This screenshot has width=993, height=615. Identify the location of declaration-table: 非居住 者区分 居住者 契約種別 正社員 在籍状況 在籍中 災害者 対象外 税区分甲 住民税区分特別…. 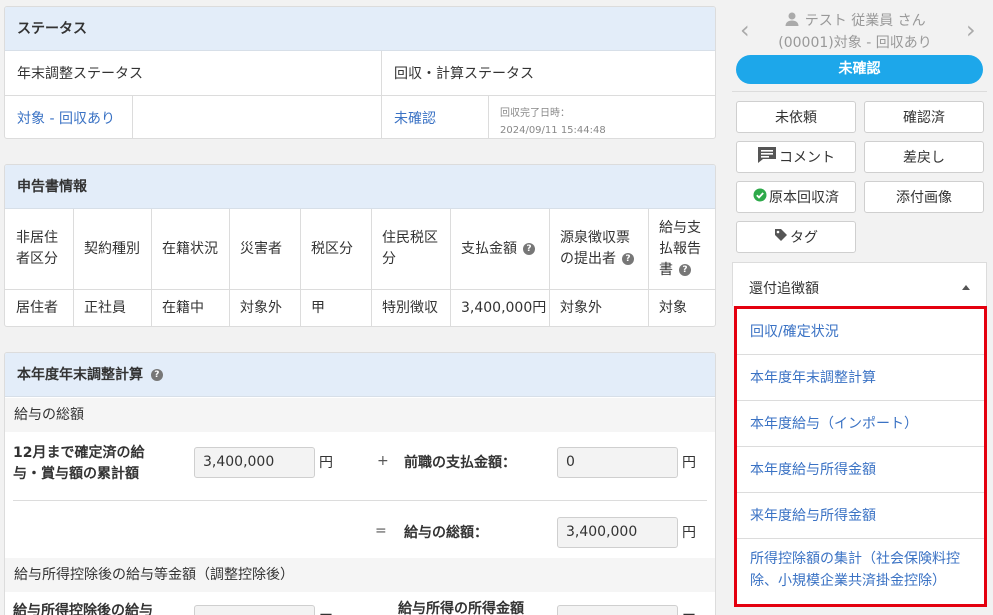
(360, 267).